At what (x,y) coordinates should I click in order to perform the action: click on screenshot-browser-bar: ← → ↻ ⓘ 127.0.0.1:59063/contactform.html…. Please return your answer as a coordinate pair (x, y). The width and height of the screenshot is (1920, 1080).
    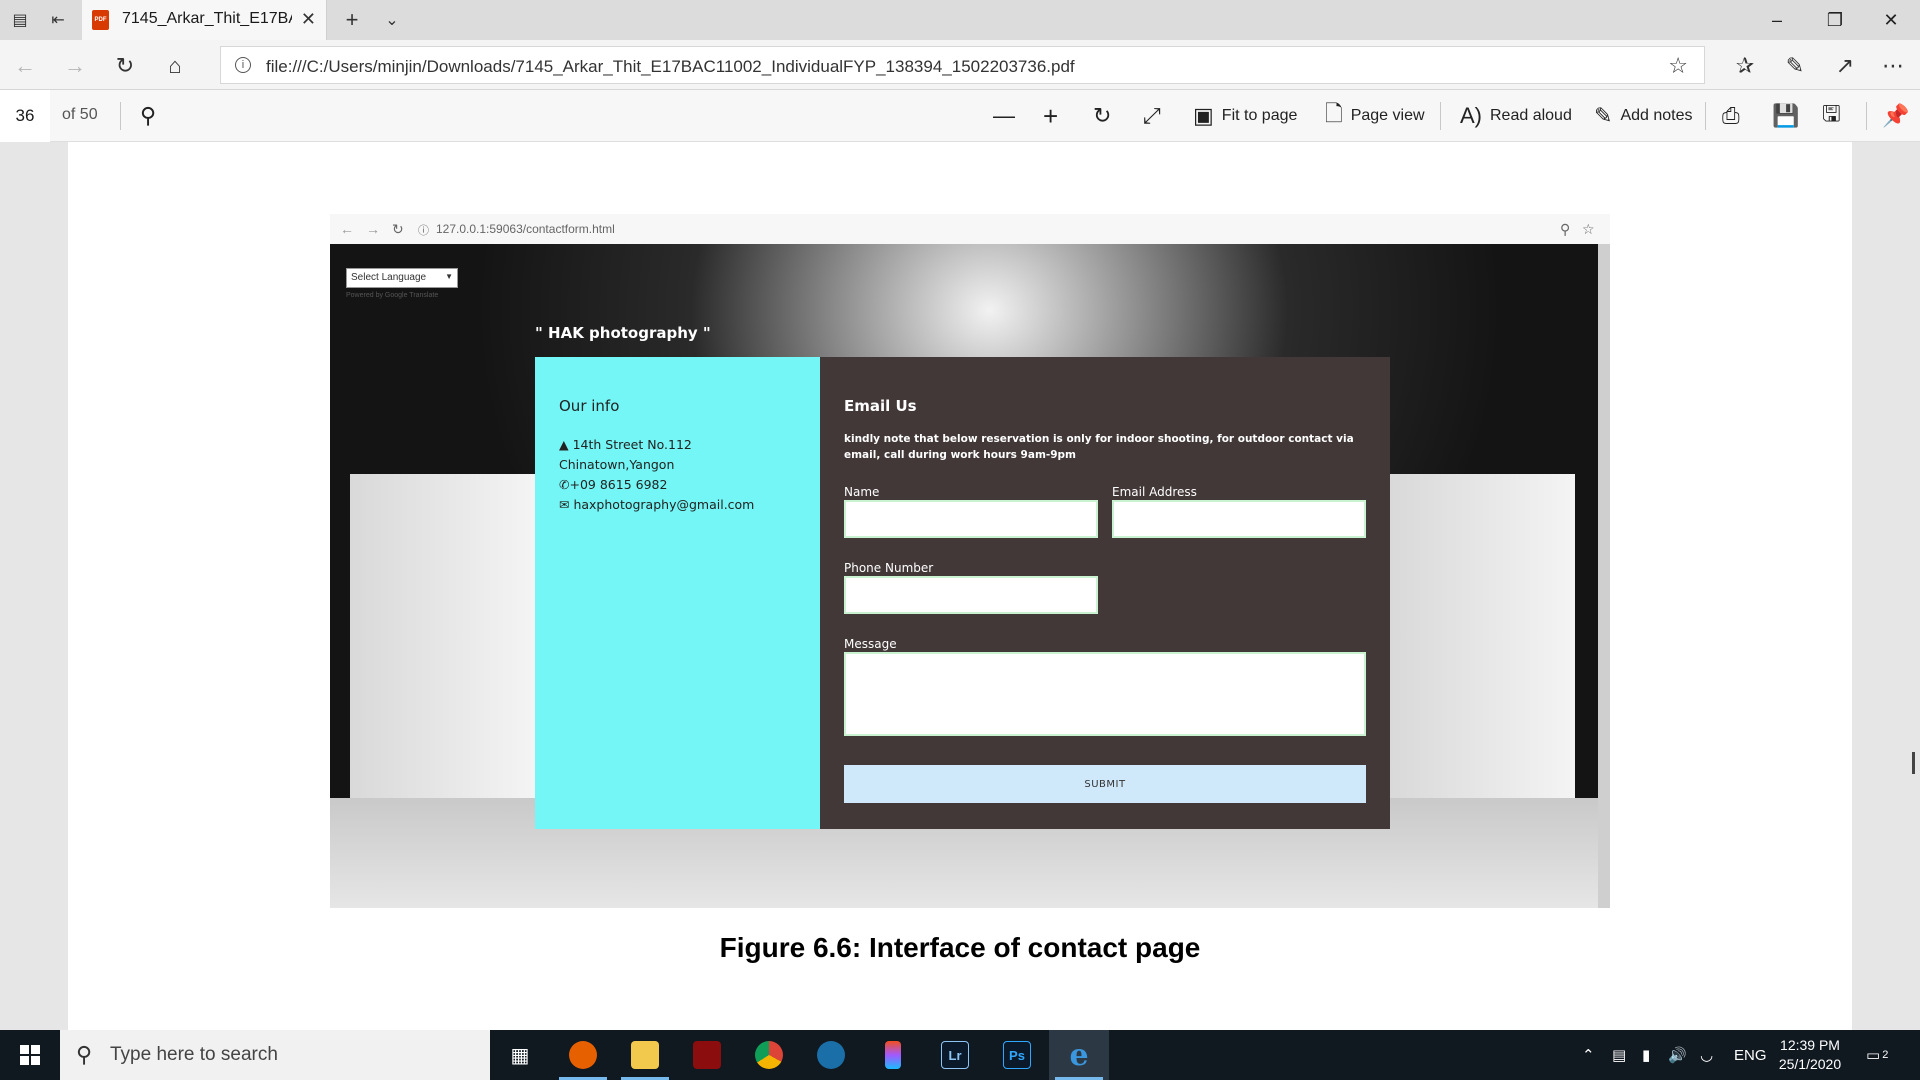
    Looking at the image, I should click on (970, 229).